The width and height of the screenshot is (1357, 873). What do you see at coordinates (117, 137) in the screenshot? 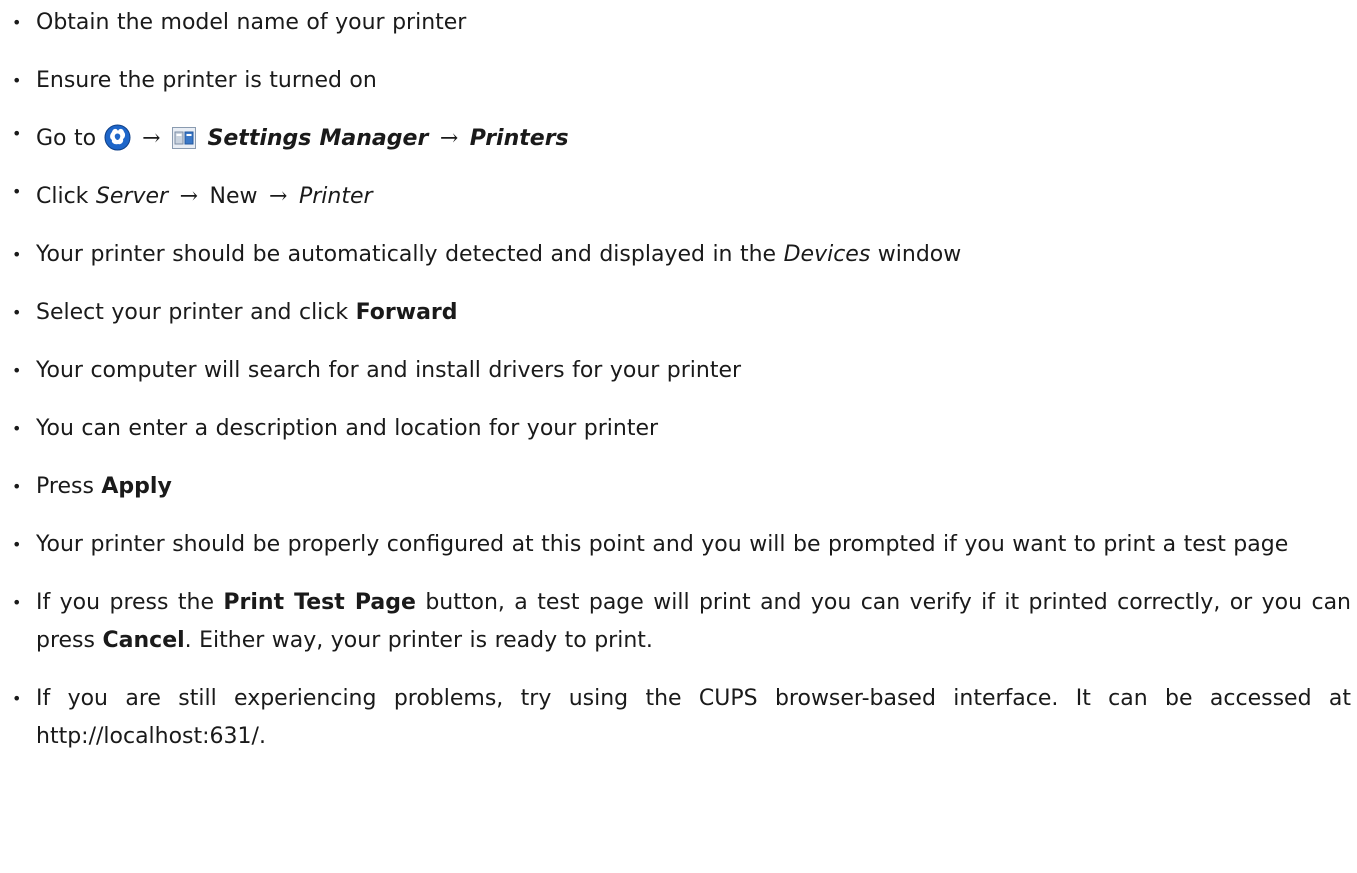
I see `start-menu-icon` at bounding box center [117, 137].